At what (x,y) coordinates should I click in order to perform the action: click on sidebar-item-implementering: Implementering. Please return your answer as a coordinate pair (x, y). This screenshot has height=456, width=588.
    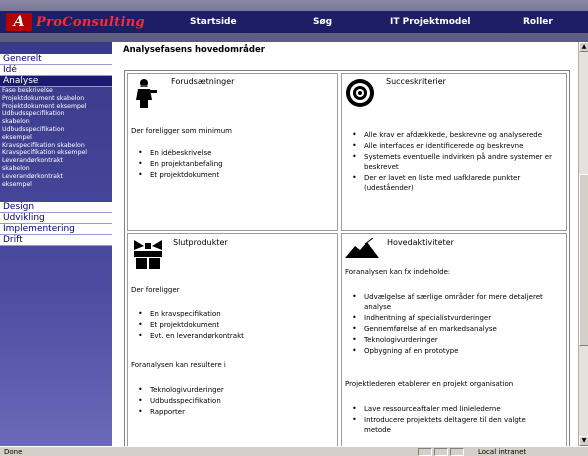
    Looking at the image, I should click on (56, 230).